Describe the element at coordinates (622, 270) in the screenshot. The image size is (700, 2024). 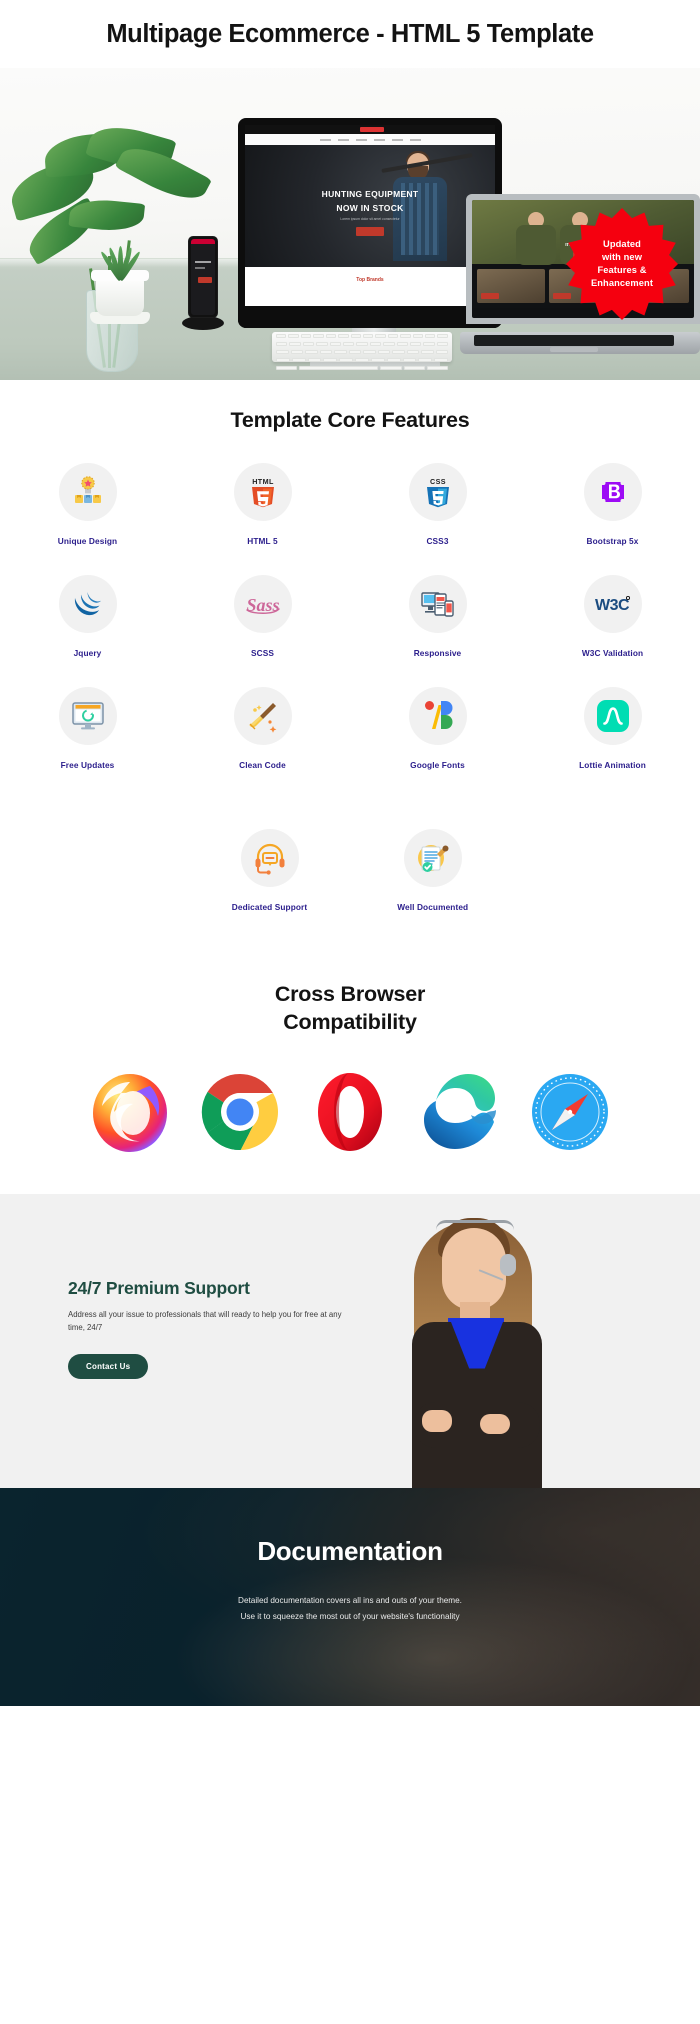
I see `badge-line-3: Features &` at that location.